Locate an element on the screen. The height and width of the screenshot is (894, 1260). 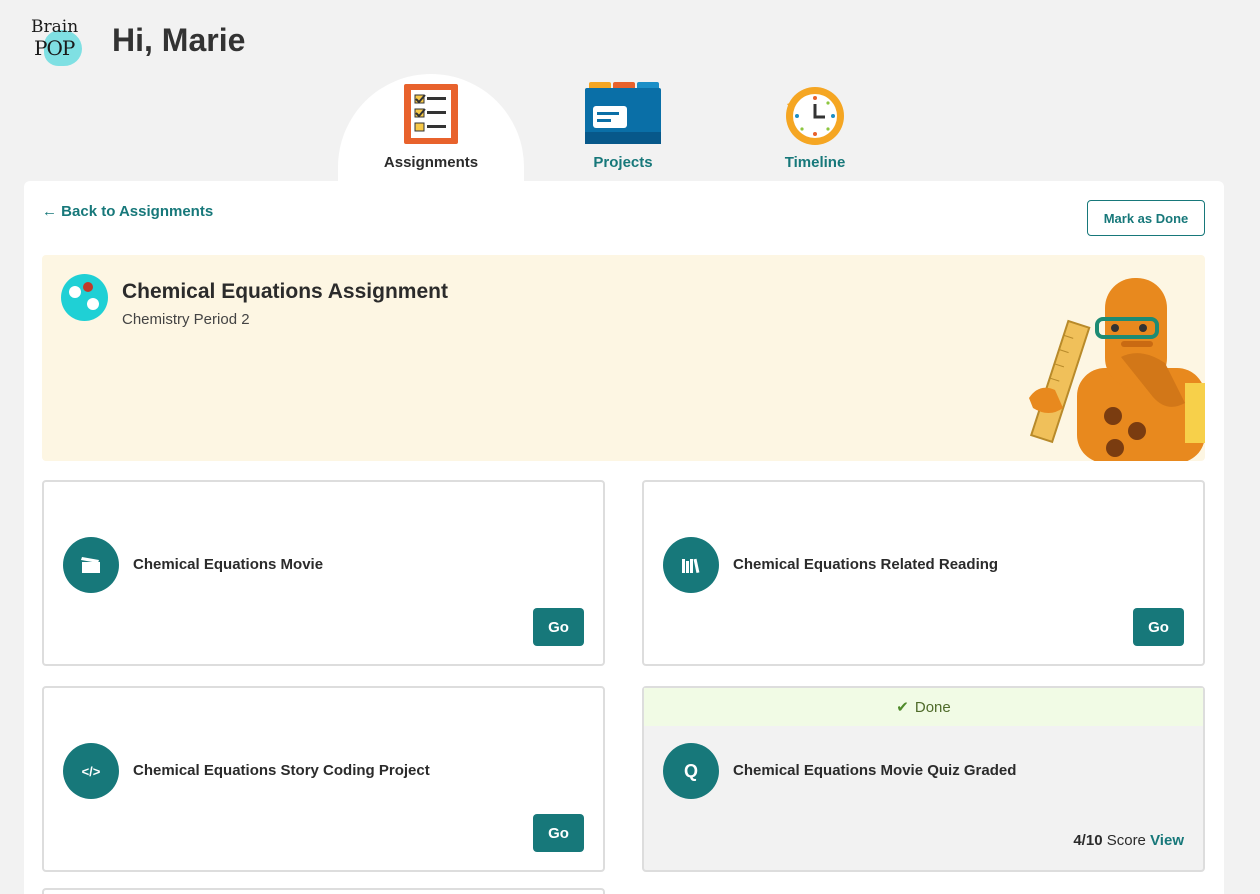
tab-projects: Projects is located at coordinates (623, 129).